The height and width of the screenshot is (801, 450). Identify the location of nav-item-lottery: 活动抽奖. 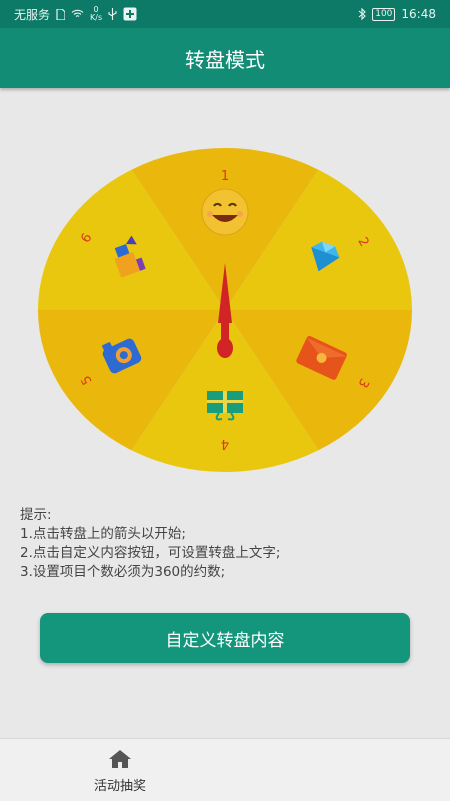
(120, 773).